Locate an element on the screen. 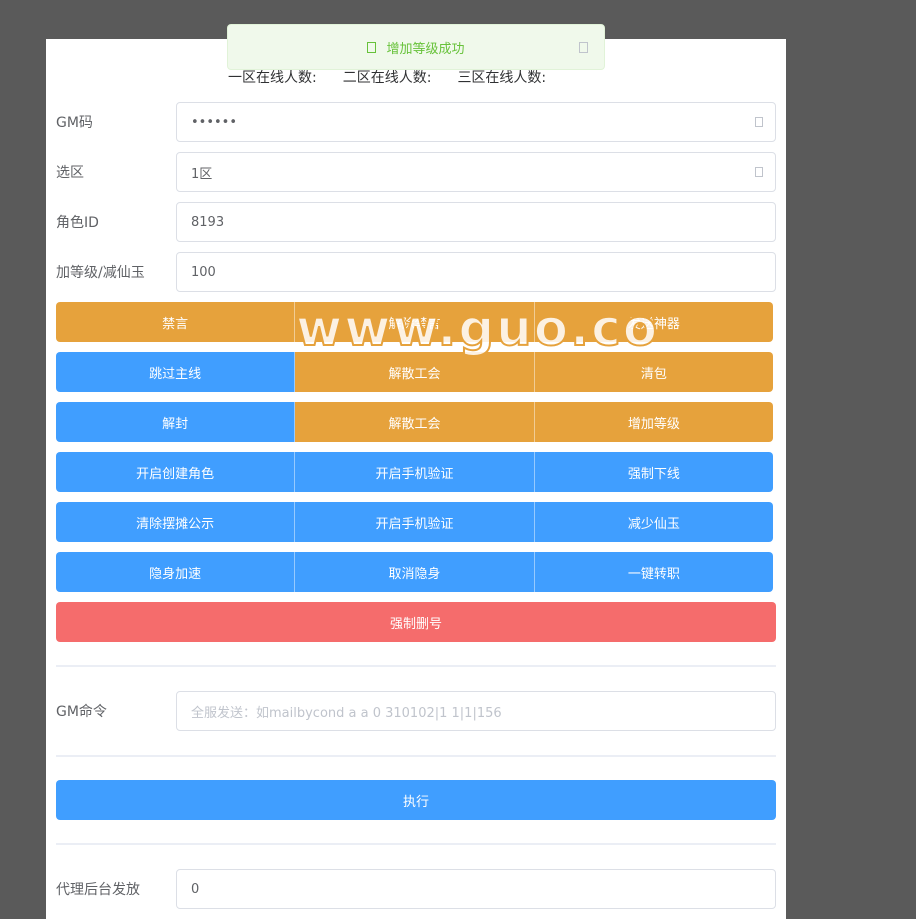  execute-button: 执行 is located at coordinates (416, 800).